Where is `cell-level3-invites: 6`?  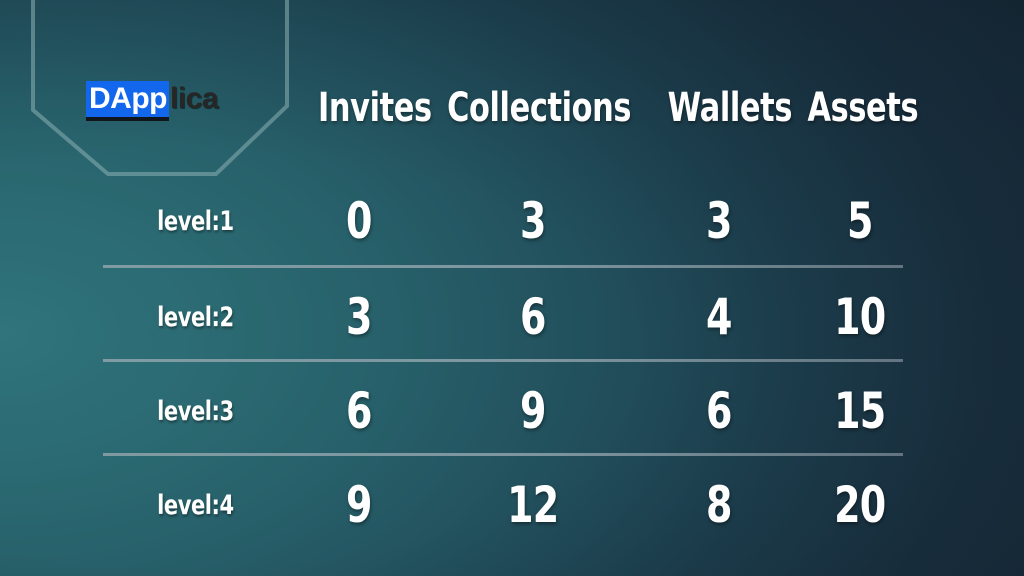
cell-level3-invites: 6 is located at coordinates (359, 411).